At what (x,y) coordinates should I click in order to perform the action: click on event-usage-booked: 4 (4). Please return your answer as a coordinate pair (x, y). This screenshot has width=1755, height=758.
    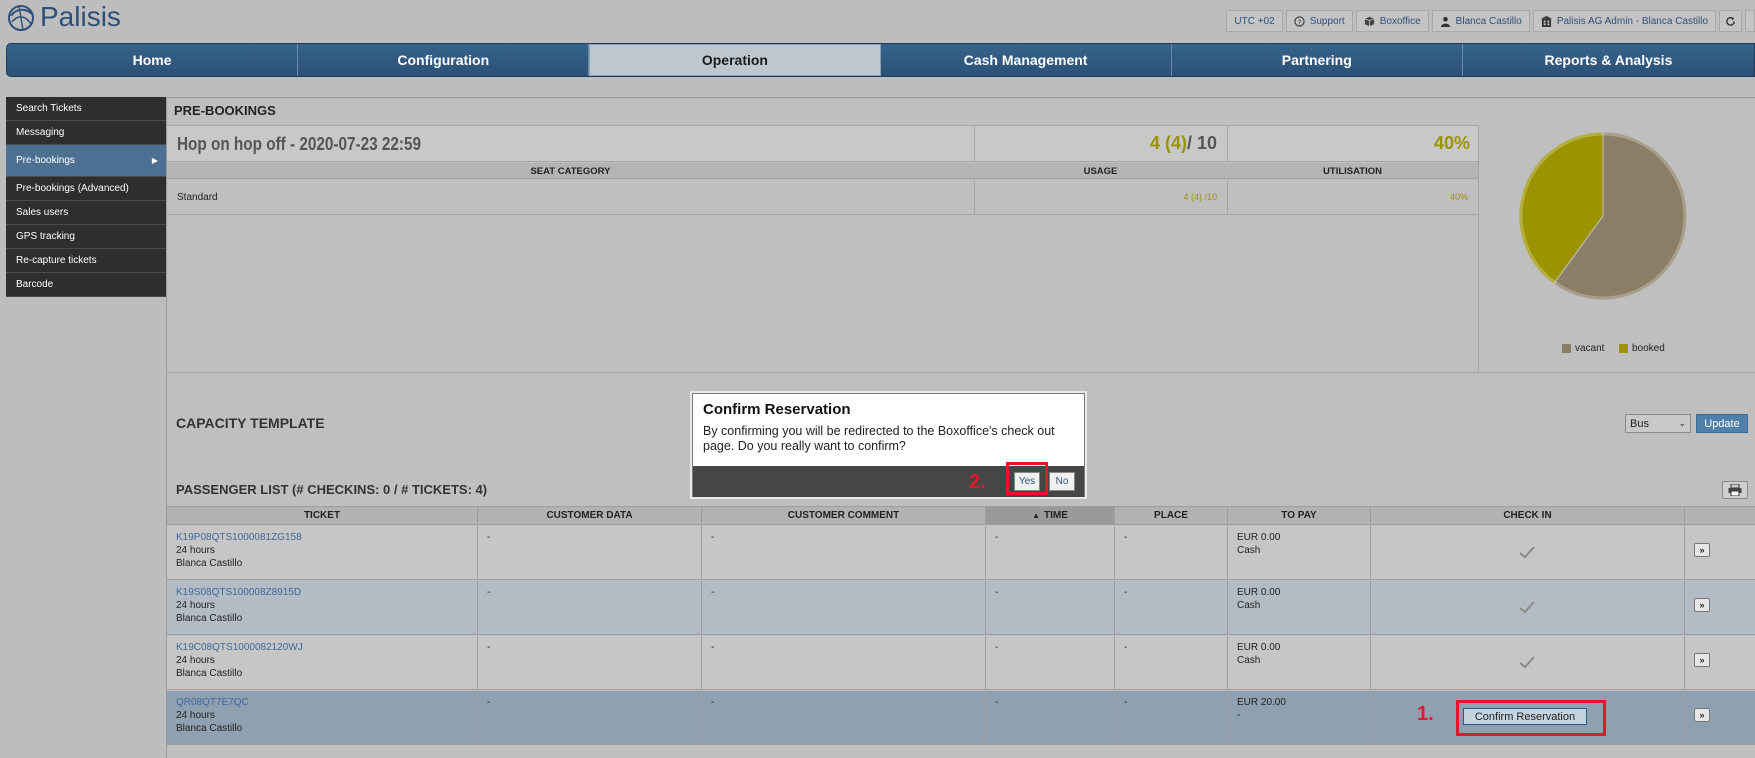
    Looking at the image, I should click on (1168, 143).